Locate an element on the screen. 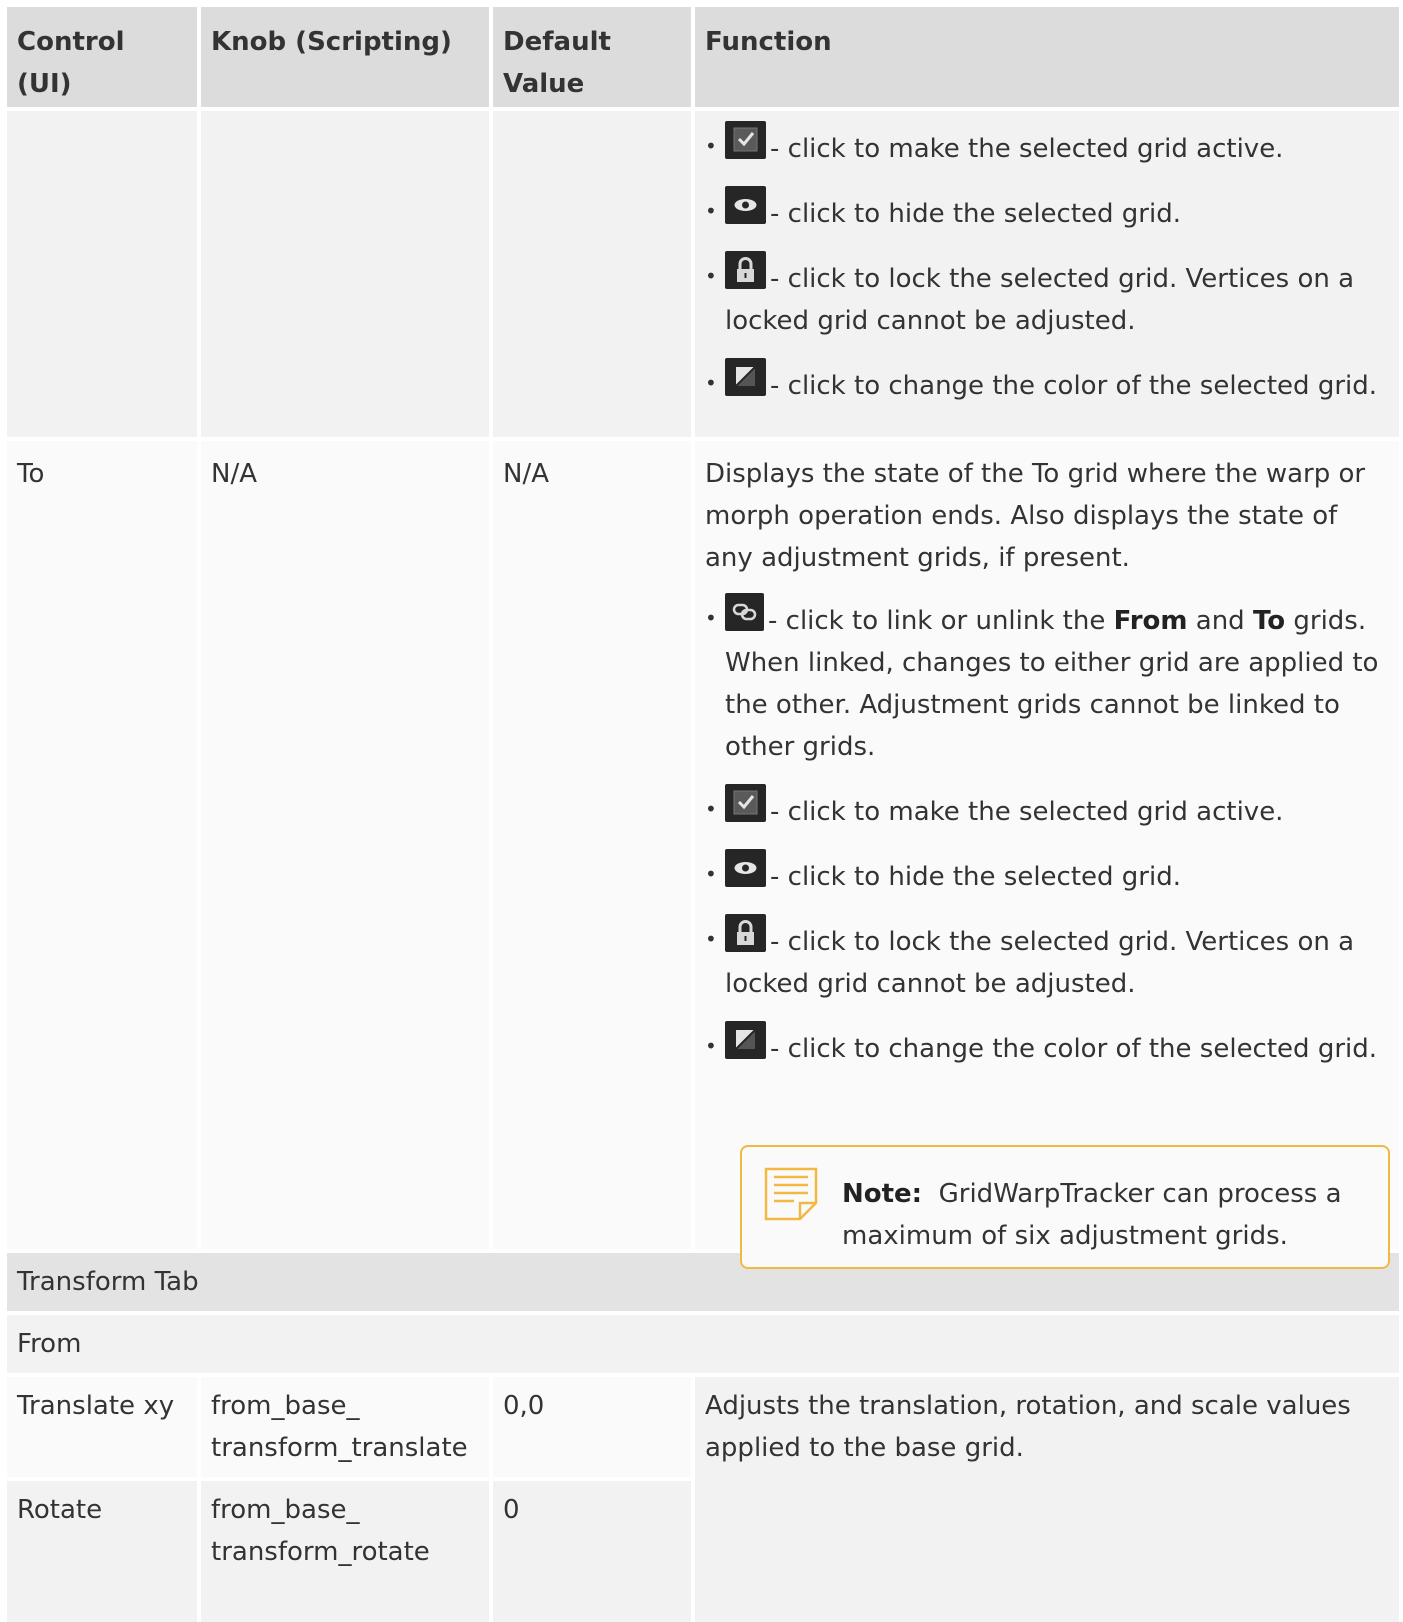 The image size is (1403, 1622). header-control: Control (UI) is located at coordinates (102, 57).